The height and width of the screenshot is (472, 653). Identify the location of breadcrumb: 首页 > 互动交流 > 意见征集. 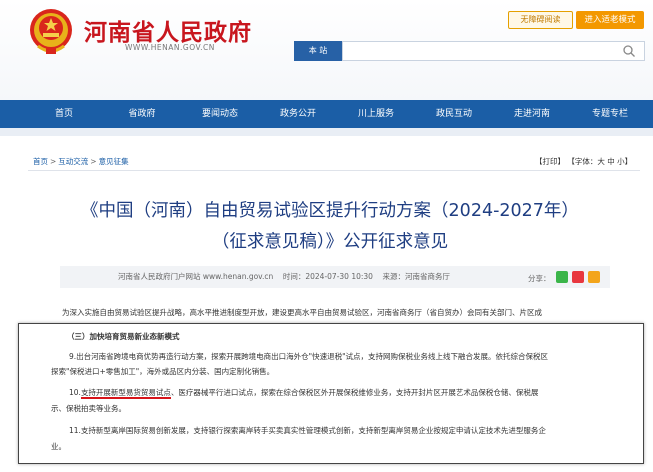
(81, 161).